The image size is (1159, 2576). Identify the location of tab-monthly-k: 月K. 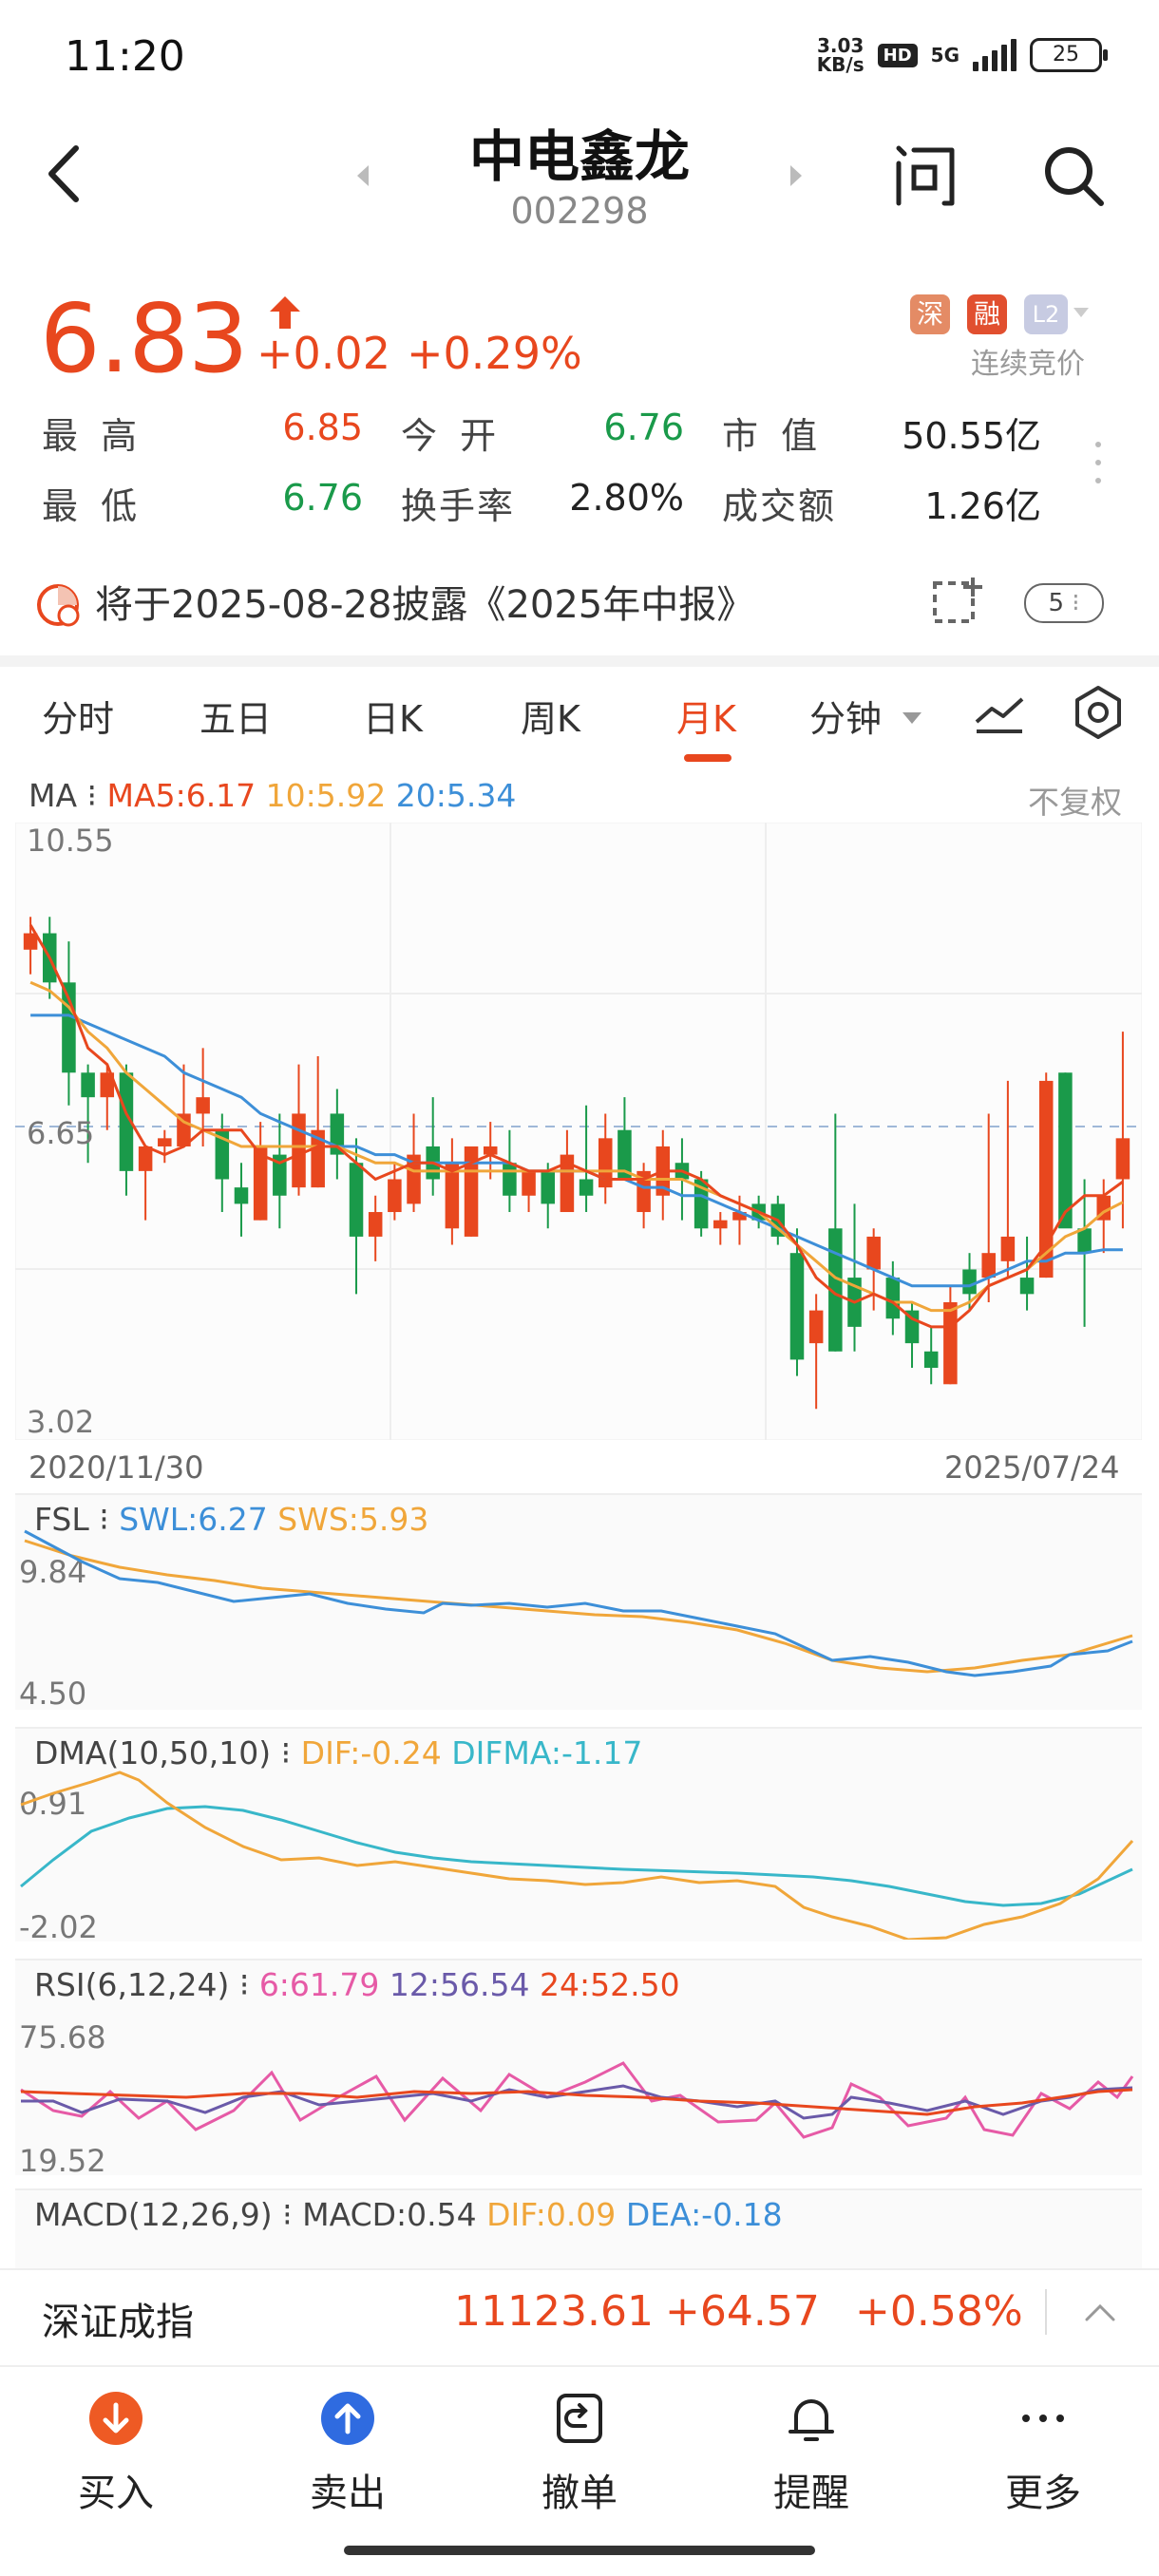
(706, 716).